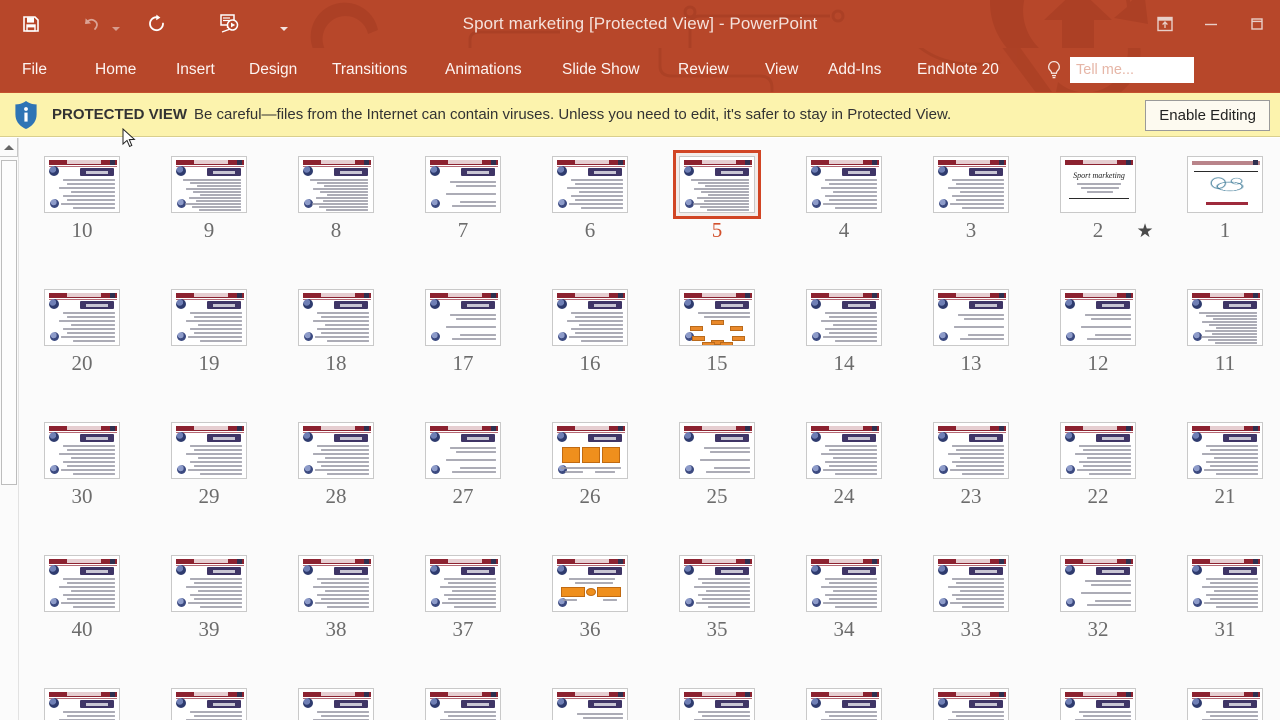 The width and height of the screenshot is (1280, 720). What do you see at coordinates (703, 70) in the screenshot?
I see `tab-review: Review` at bounding box center [703, 70].